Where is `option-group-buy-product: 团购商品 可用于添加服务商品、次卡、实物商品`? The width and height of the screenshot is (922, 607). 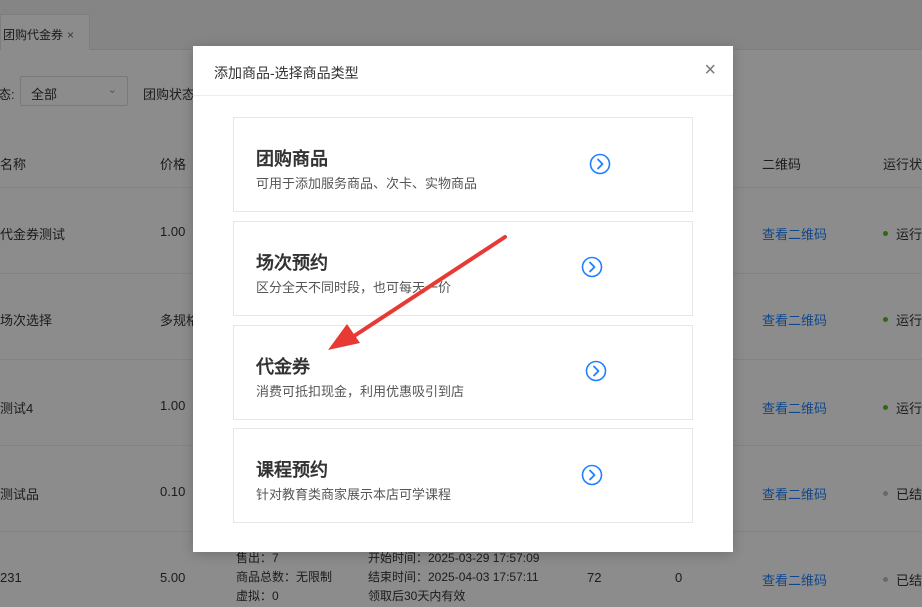
option-group-buy-product: 团购商品 可用于添加服务商品、次卡、实物商品 is located at coordinates (463, 164).